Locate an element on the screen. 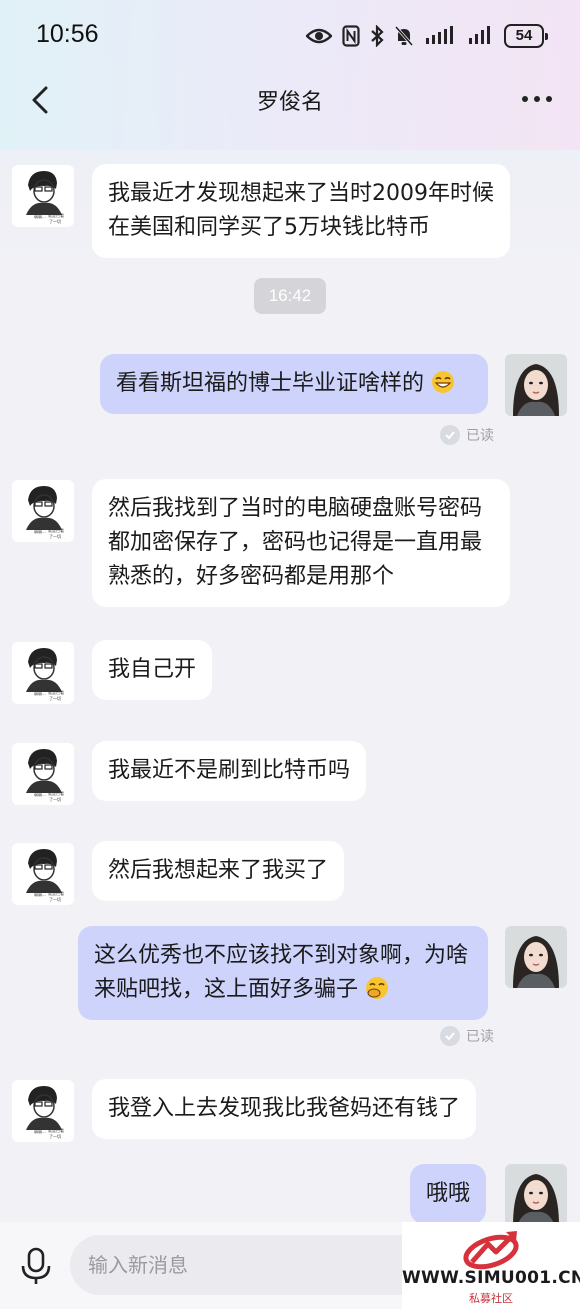 This screenshot has width=580, height=1309. chat-header: 罗俊名 is located at coordinates (290, 100).